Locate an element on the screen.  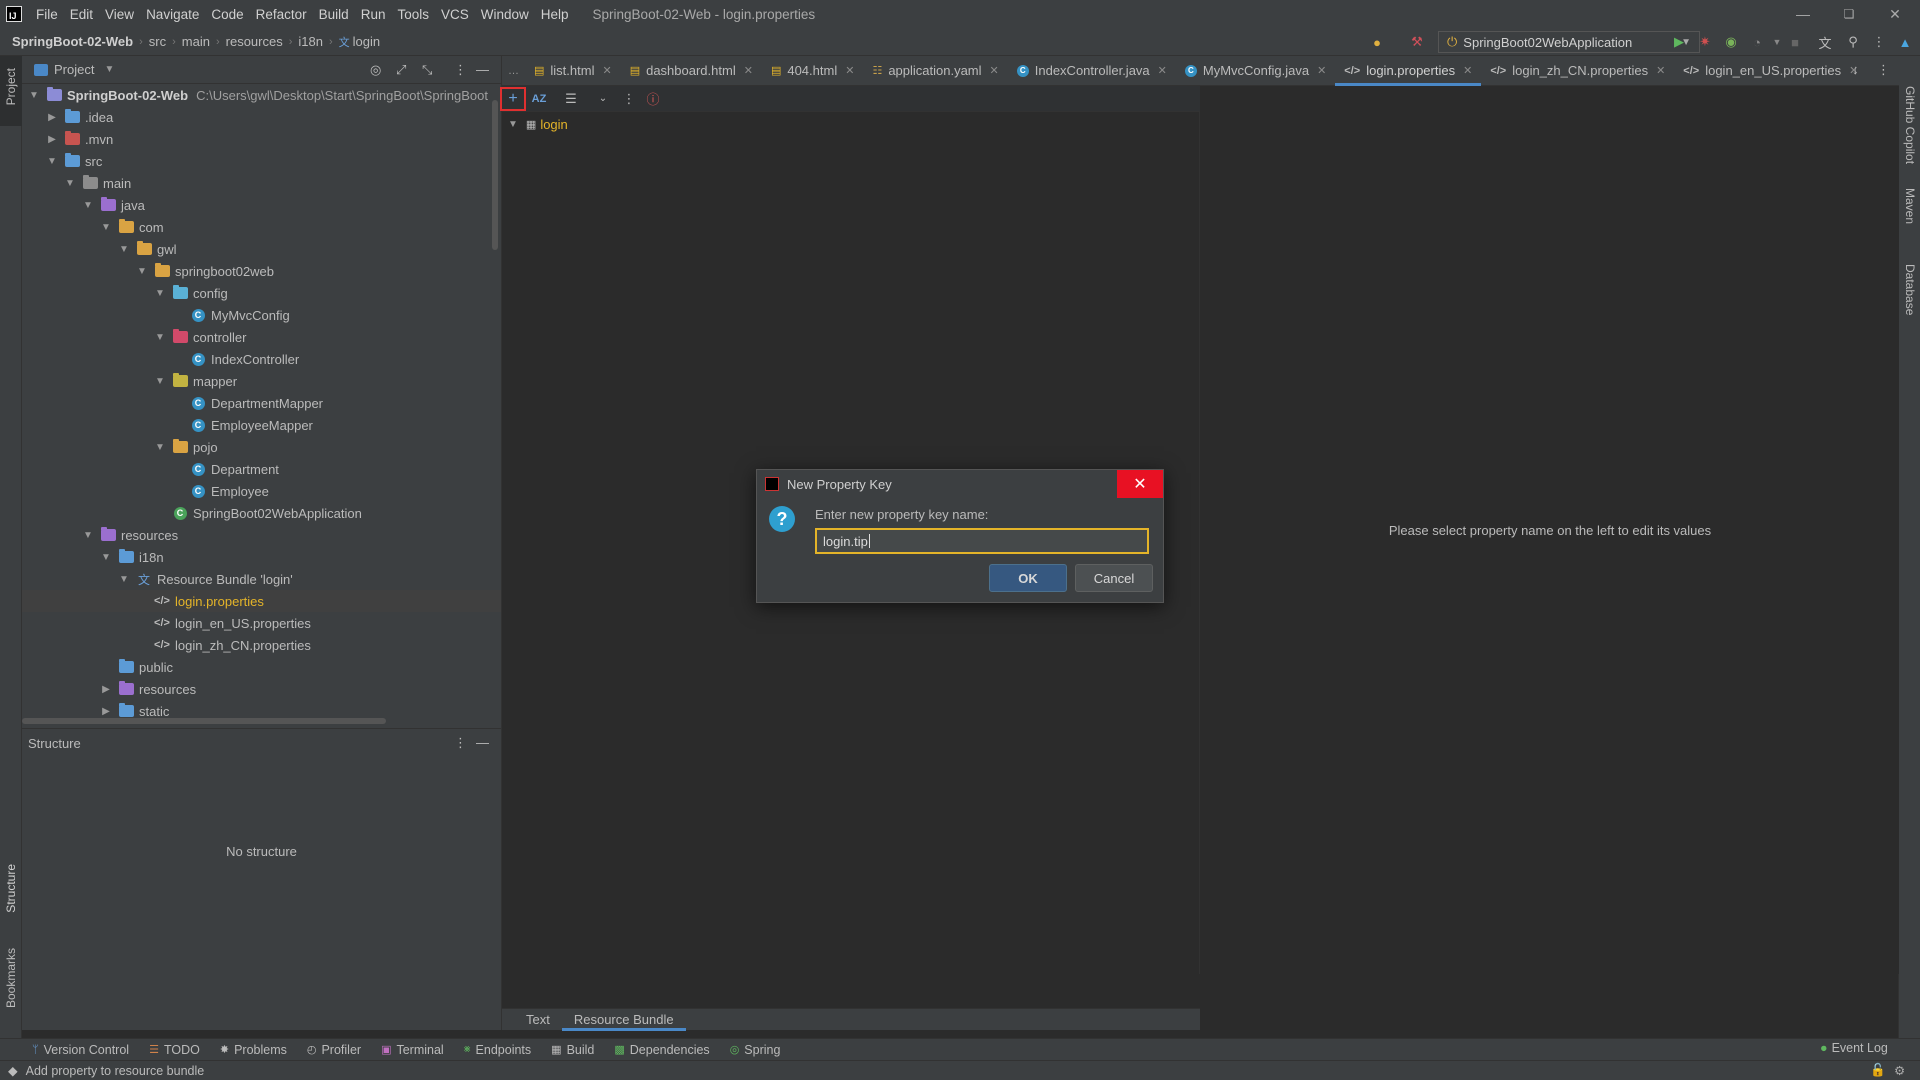
menu-build: Build is located at coordinates (334, 14).